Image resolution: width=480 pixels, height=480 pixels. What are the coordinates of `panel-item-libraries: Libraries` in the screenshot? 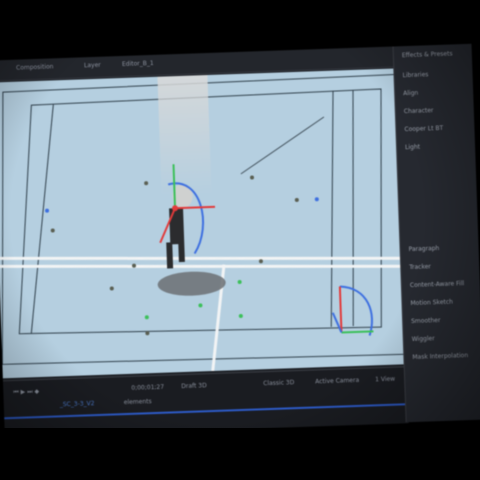 It's located at (415, 75).